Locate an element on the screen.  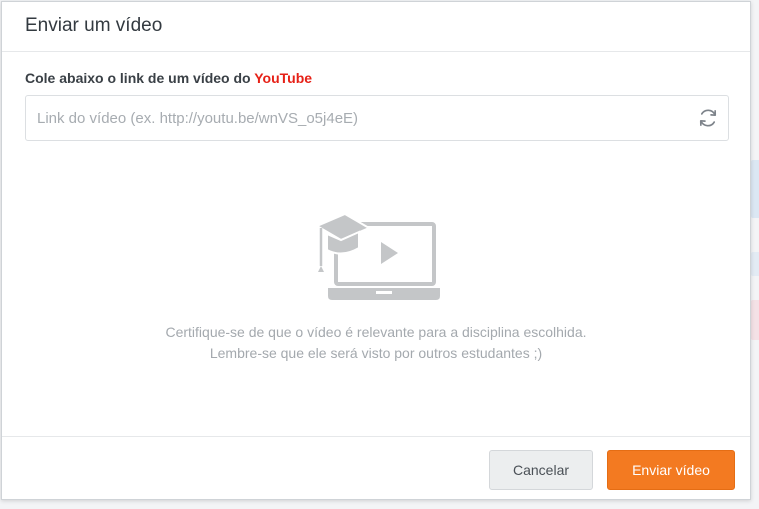
video-link-label-text: Cole abaixo o link de um vídeo do is located at coordinates (140, 78).